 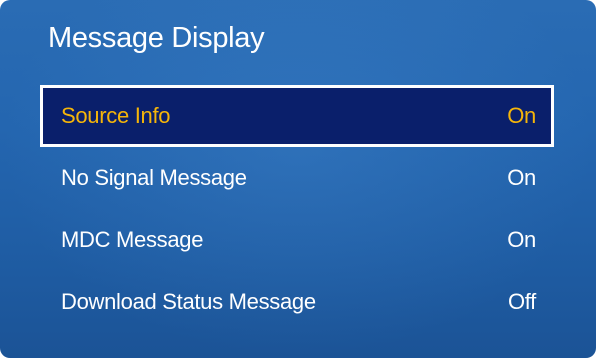 What do you see at coordinates (188, 301) in the screenshot?
I see `menu-item-label: Download Status Message` at bounding box center [188, 301].